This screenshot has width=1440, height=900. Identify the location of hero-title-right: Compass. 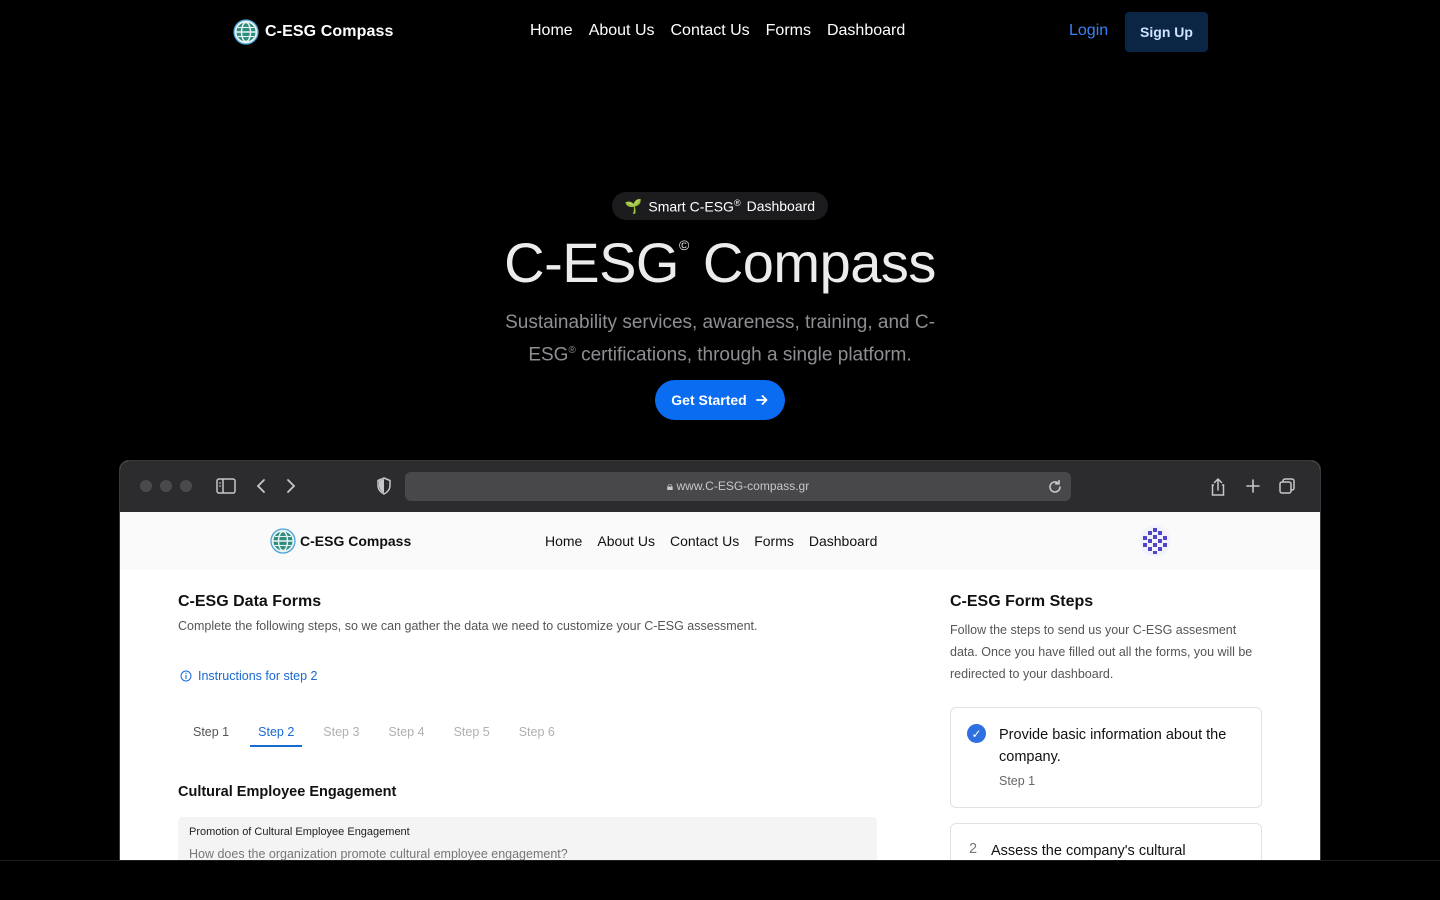
(819, 262).